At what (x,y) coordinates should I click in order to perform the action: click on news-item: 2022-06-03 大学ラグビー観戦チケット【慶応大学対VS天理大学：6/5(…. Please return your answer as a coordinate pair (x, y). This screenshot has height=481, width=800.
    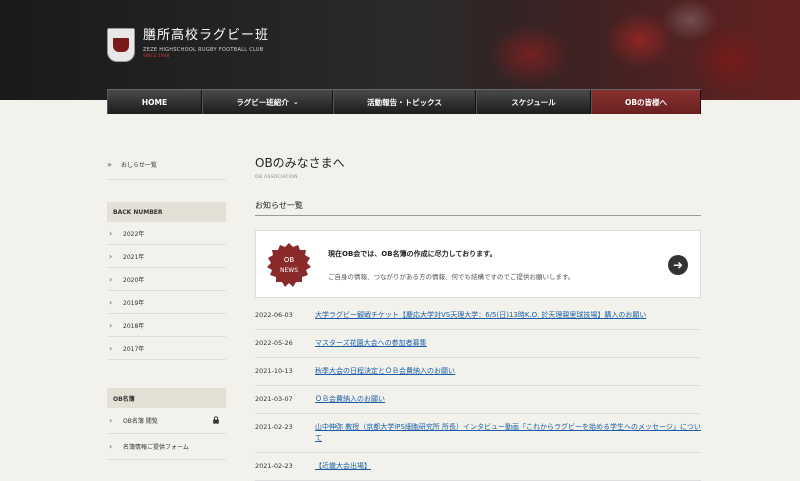
    Looking at the image, I should click on (478, 316).